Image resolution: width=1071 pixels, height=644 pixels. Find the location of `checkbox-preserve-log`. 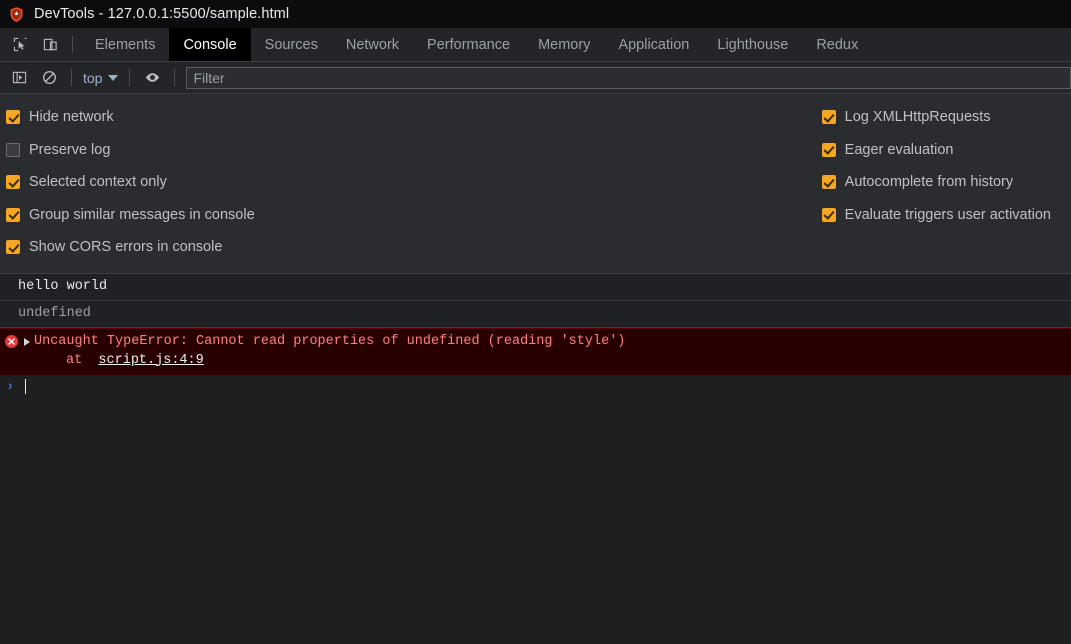

checkbox-preserve-log is located at coordinates (13, 149).